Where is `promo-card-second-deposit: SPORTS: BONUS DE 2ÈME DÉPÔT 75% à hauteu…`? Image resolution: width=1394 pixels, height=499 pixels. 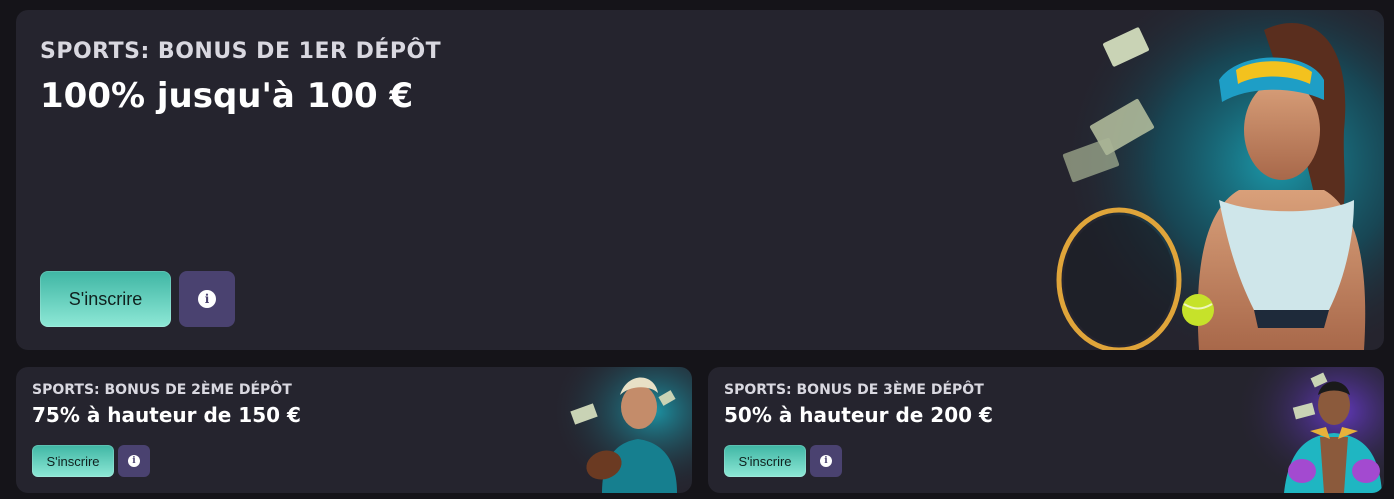
promo-card-second-deposit: SPORTS: BONUS DE 2ÈME DÉPÔT 75% à hauteu… is located at coordinates (354, 430).